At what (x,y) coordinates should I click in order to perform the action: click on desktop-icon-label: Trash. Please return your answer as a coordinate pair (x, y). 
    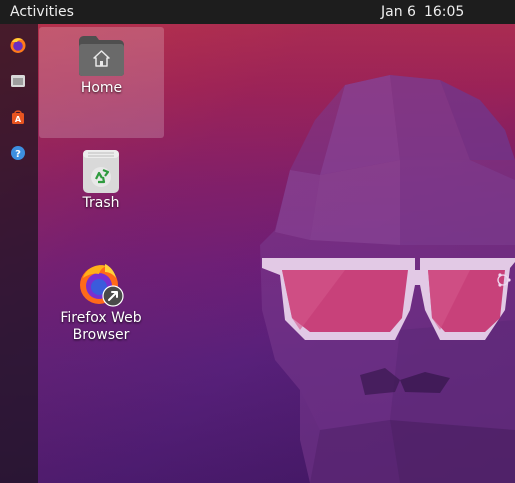
    Looking at the image, I should click on (101, 203).